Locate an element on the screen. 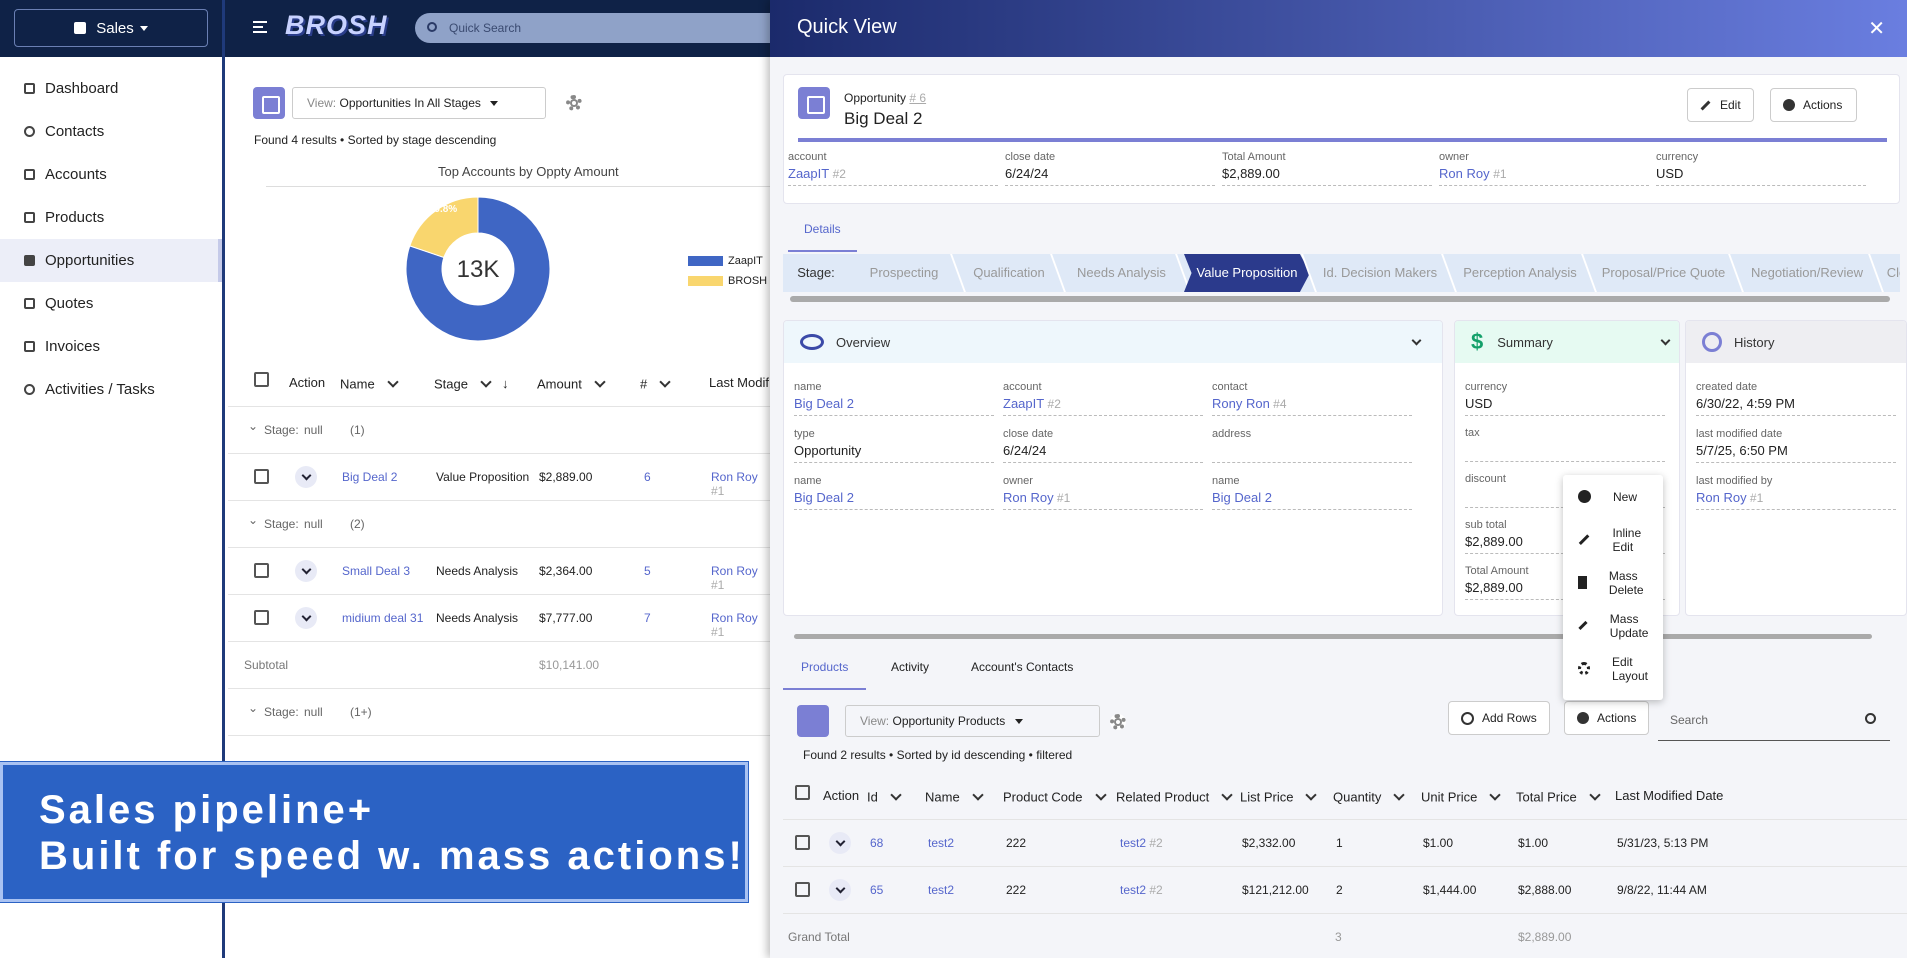  stage-step: Closed is located at coordinates (1888, 273).